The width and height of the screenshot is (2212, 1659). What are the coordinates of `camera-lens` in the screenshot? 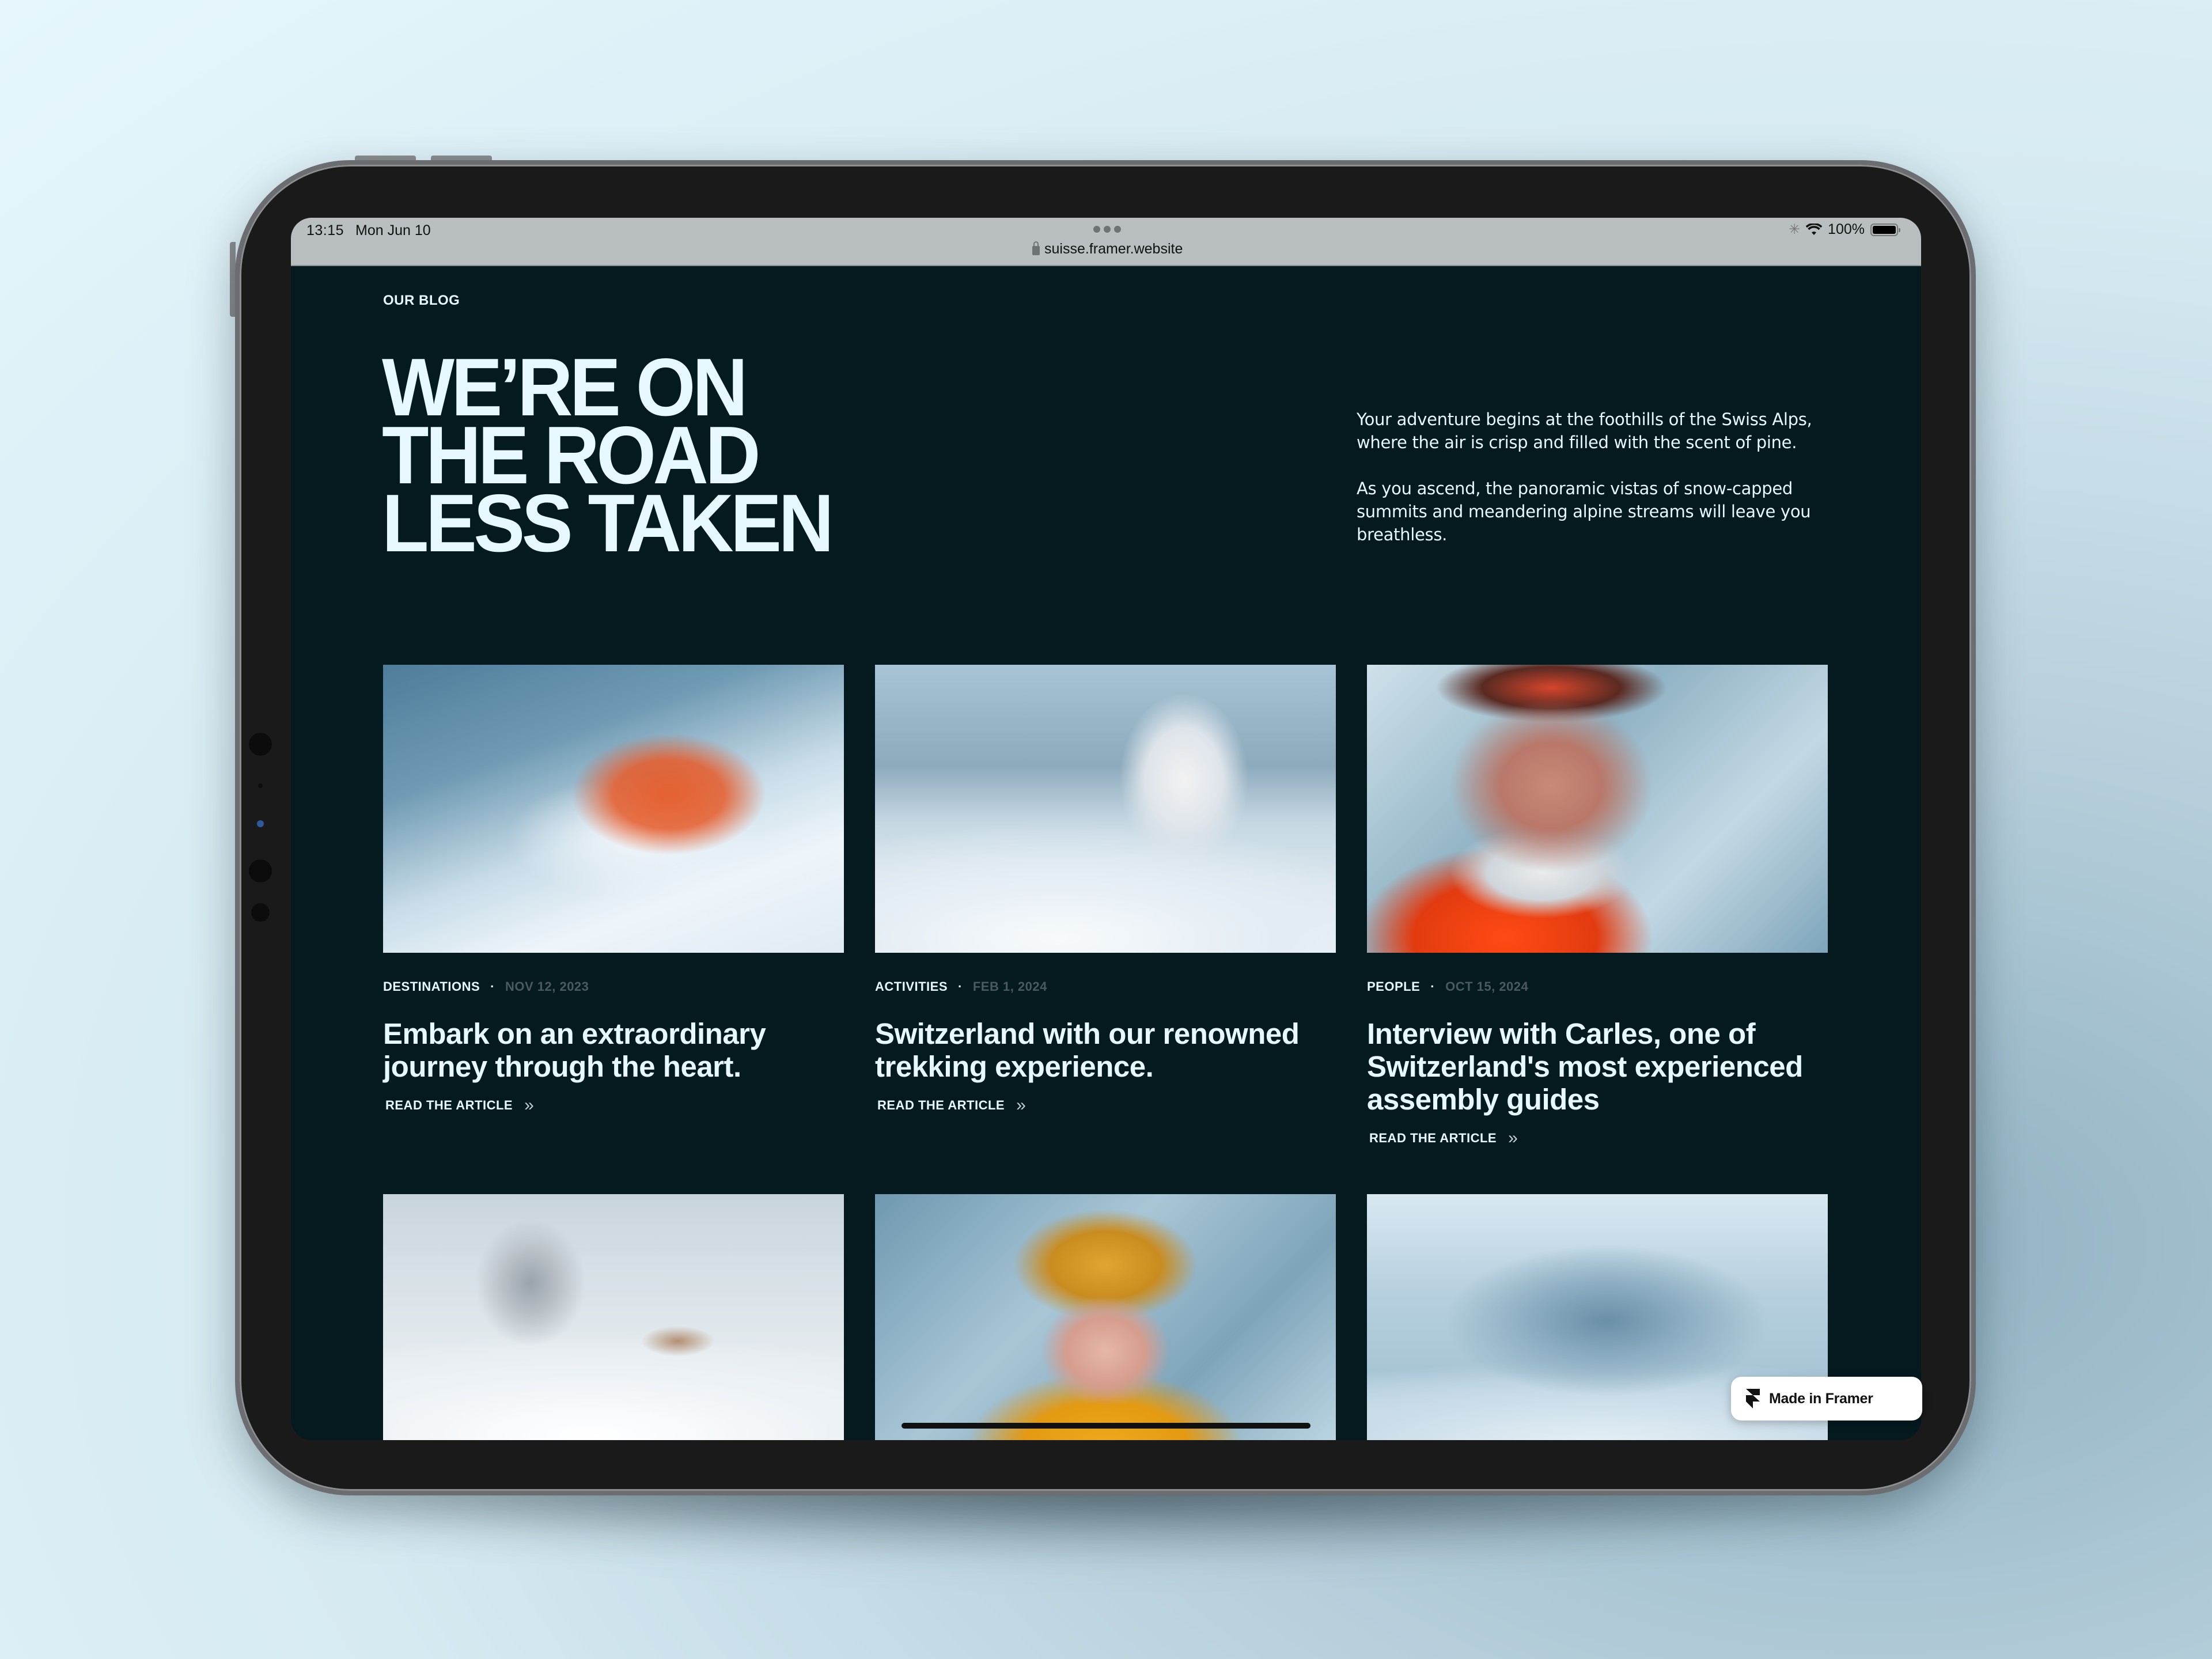 It's located at (260, 823).